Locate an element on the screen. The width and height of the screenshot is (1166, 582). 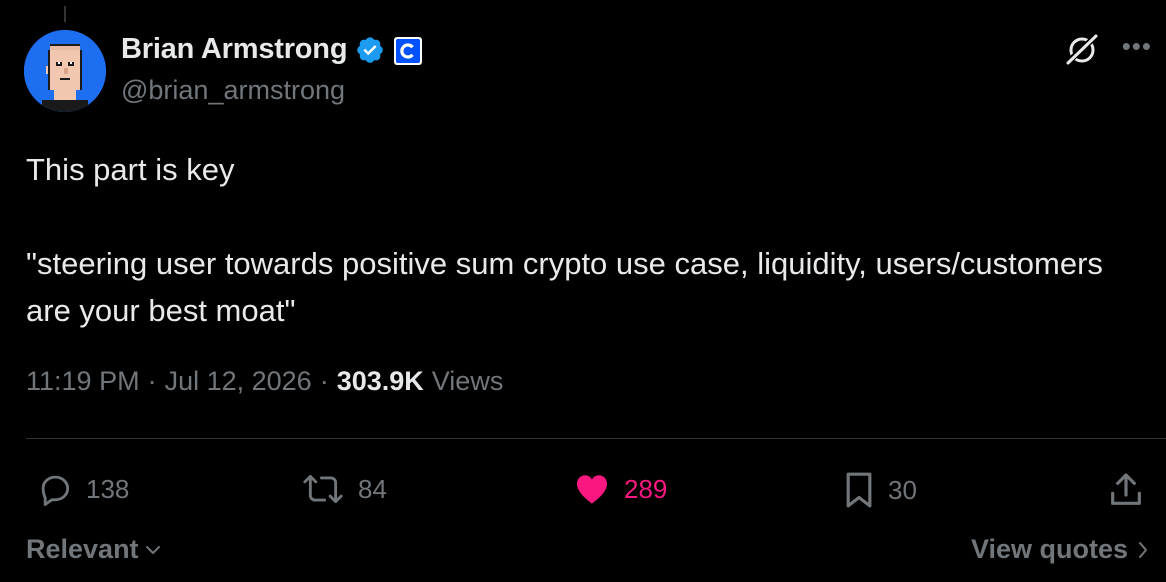
reply-icon is located at coordinates (55, 490).